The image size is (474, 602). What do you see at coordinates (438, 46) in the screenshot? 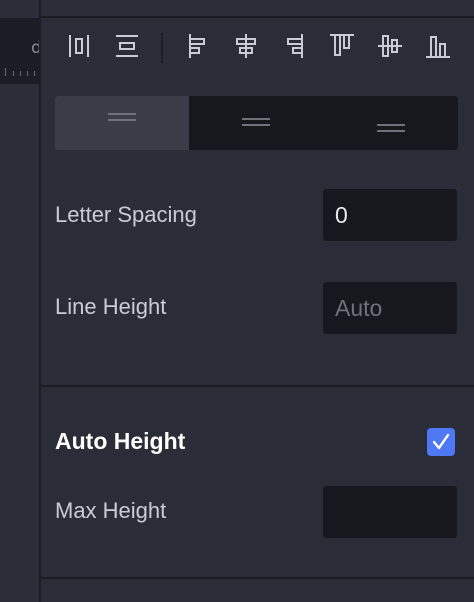
I see `align-bottom-icon` at bounding box center [438, 46].